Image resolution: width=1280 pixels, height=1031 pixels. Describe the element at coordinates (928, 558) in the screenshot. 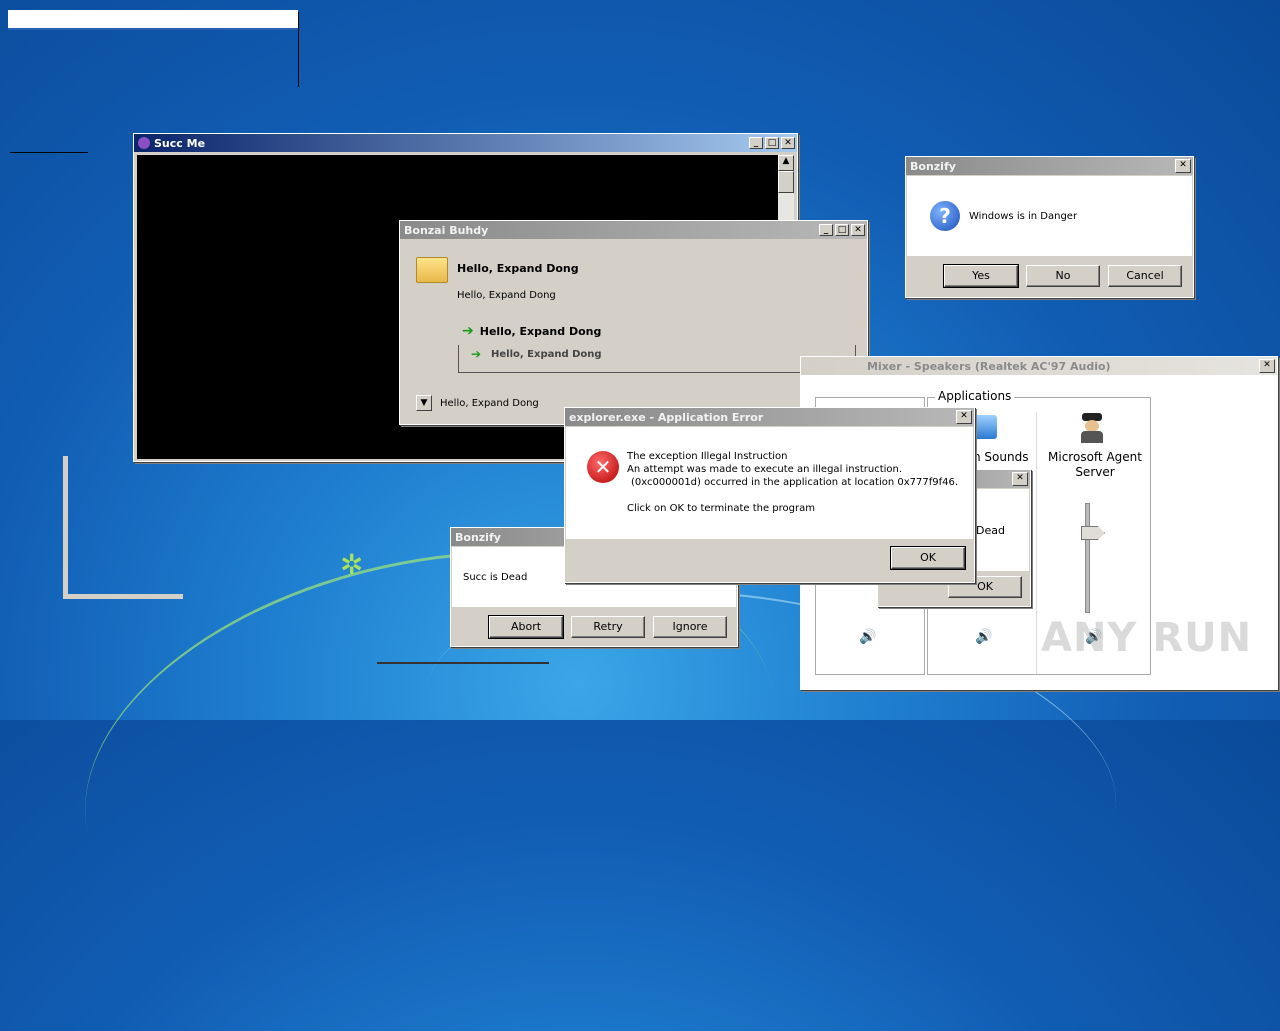

I see `ok-button: OK` at that location.